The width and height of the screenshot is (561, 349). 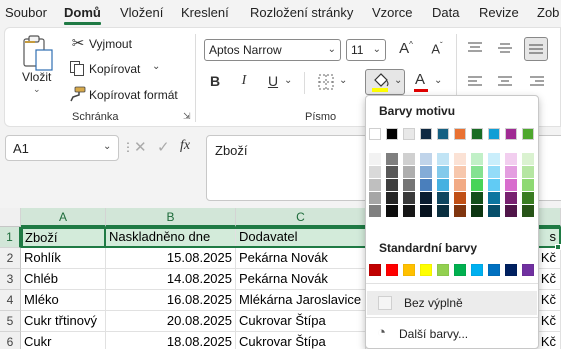 What do you see at coordinates (548, 12) in the screenshot?
I see `menu-zobrazeni: Zob` at bounding box center [548, 12].